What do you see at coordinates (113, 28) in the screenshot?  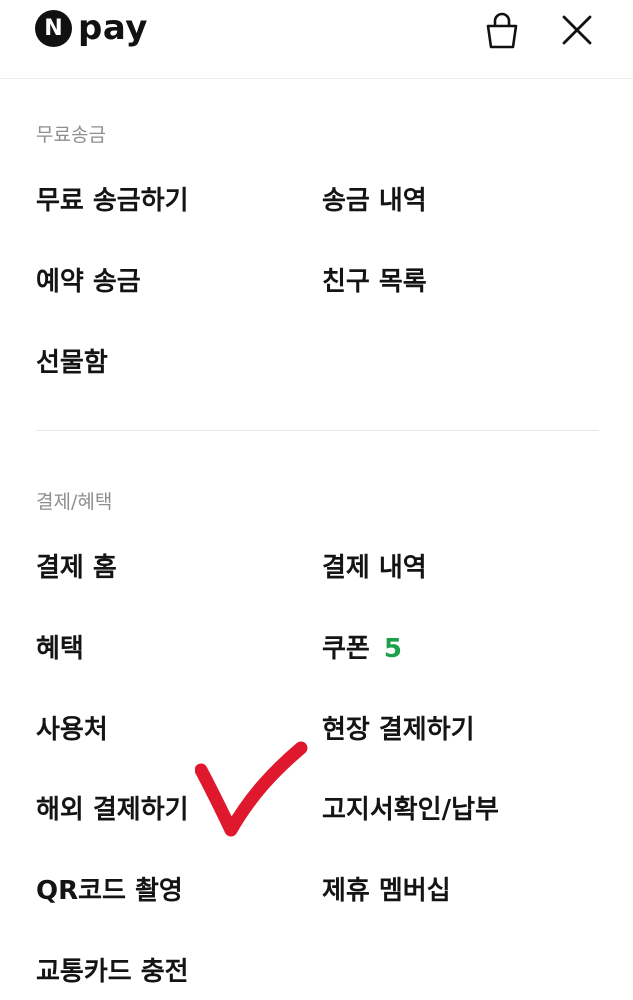 I see `logo-text: pay` at bounding box center [113, 28].